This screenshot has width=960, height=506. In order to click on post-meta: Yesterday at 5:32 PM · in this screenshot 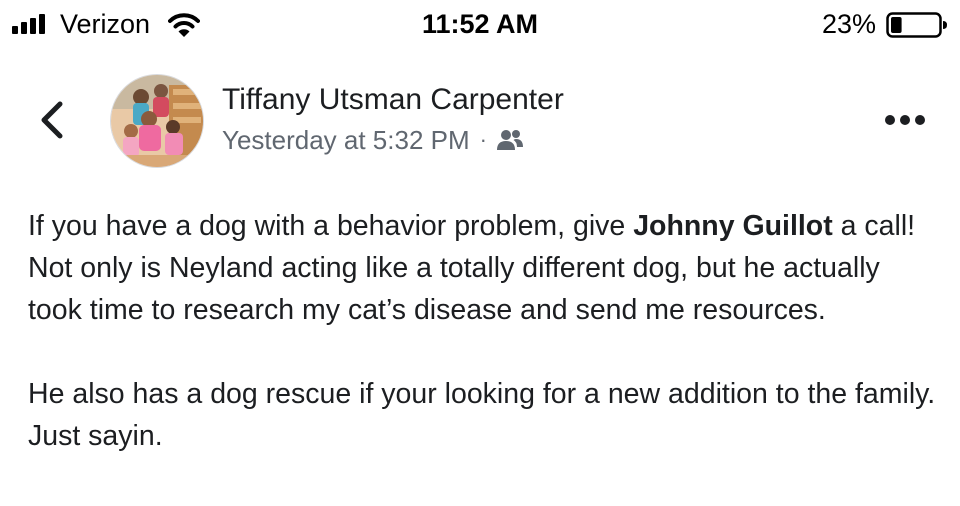, I will do `click(373, 140)`.